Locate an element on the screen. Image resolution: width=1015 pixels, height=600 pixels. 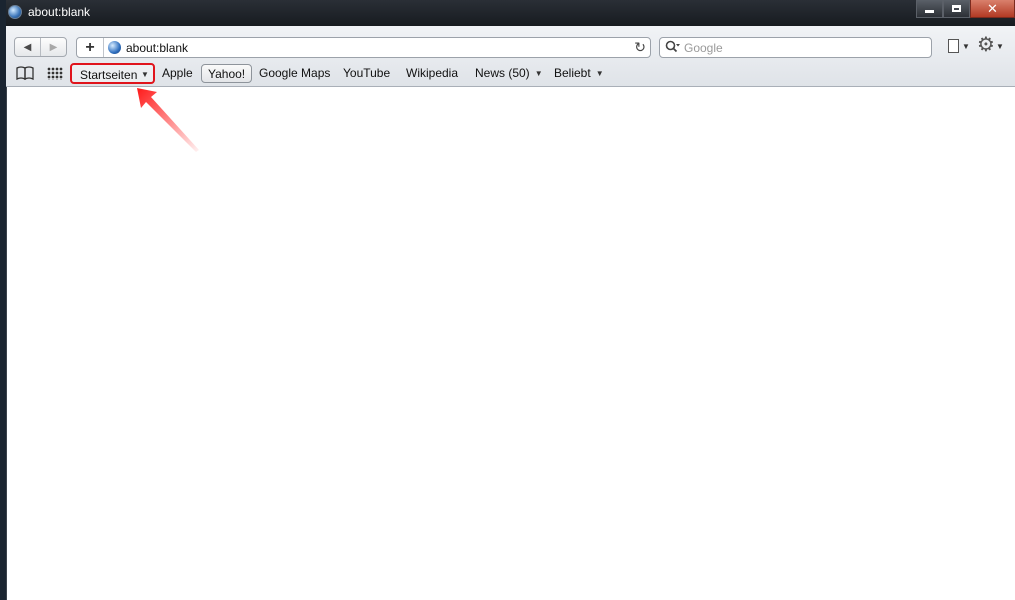
bookmark-news: News (50) ▼ is located at coordinates (509, 73).